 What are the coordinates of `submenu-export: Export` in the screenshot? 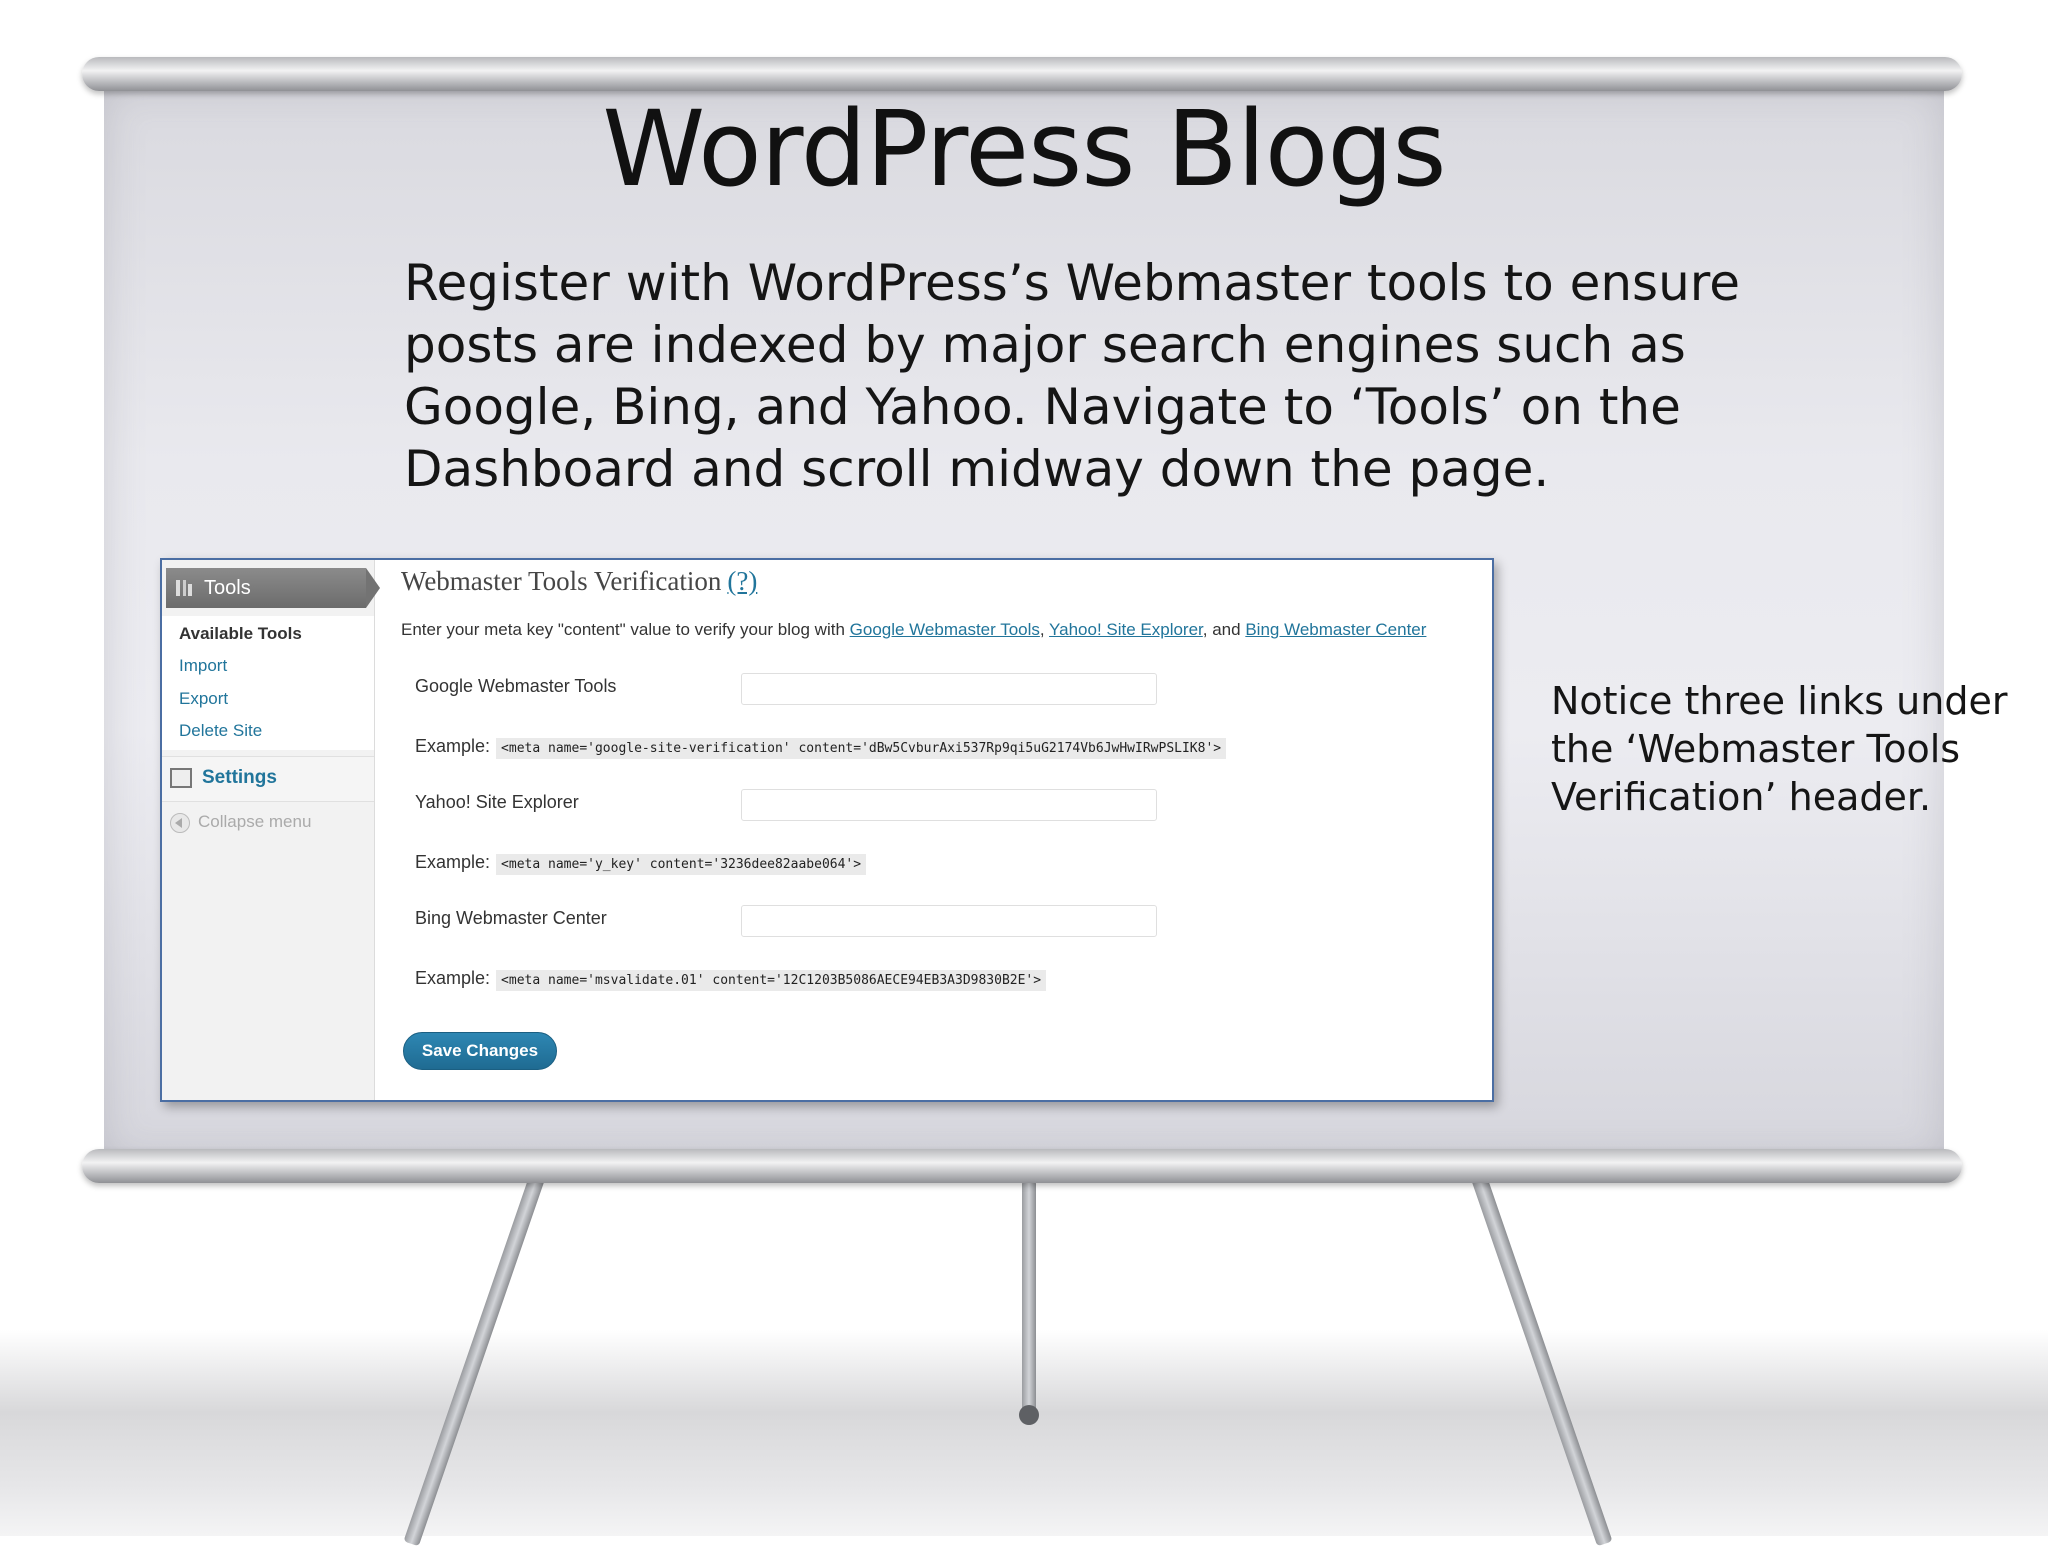 It's located at (203, 699).